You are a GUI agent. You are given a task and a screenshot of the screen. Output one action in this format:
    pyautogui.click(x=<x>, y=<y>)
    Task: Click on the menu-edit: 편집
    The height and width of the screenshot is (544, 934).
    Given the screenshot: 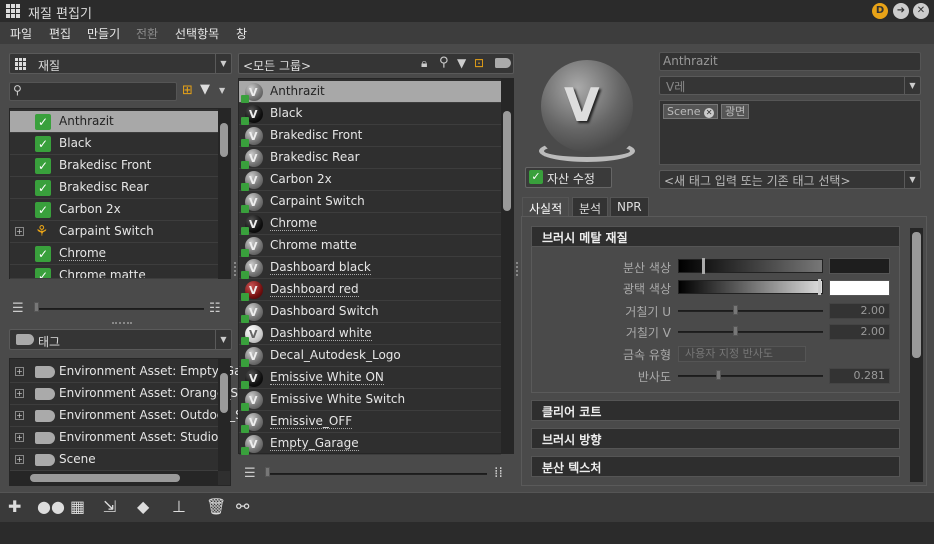 What is the action you would take?
    pyautogui.click(x=60, y=33)
    